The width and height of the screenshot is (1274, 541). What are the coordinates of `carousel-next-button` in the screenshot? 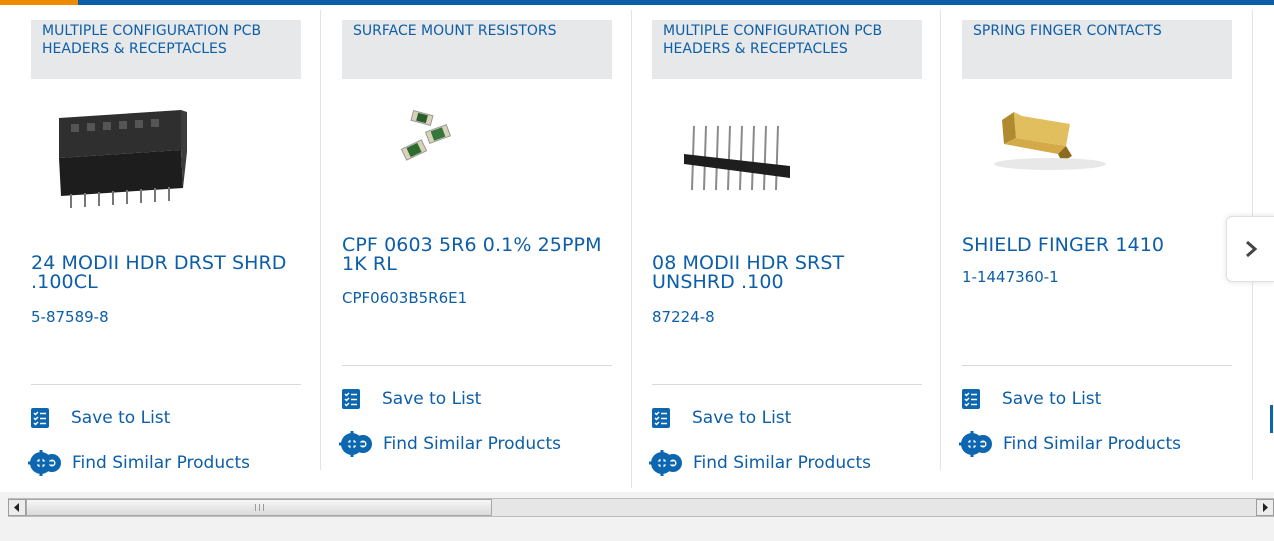 It's located at (1250, 249).